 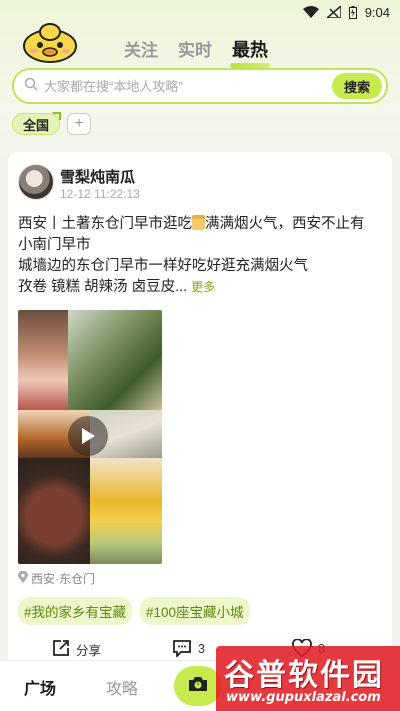 I want to click on camera-button, so click(x=198, y=686).